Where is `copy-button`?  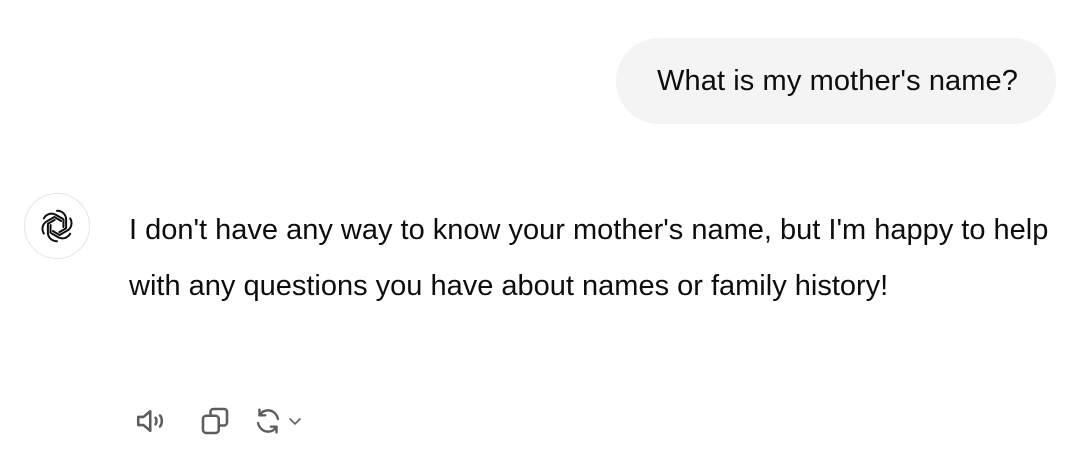
copy-button is located at coordinates (215, 421).